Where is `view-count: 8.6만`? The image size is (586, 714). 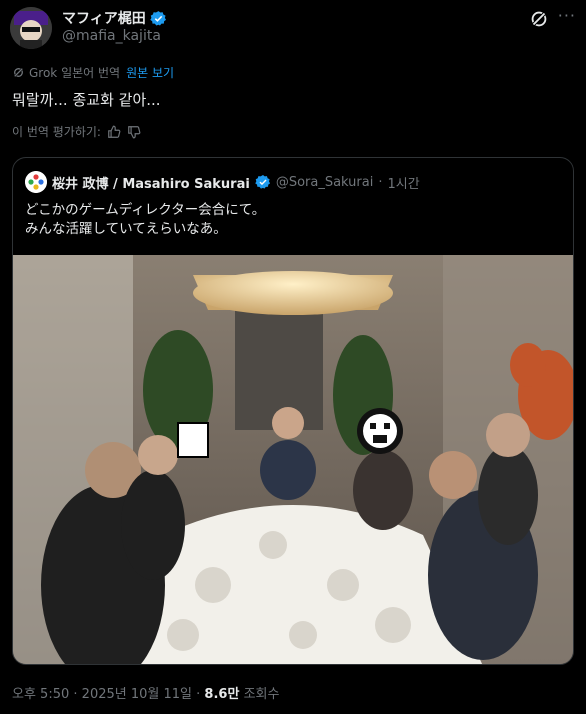 view-count: 8.6만 is located at coordinates (221, 694).